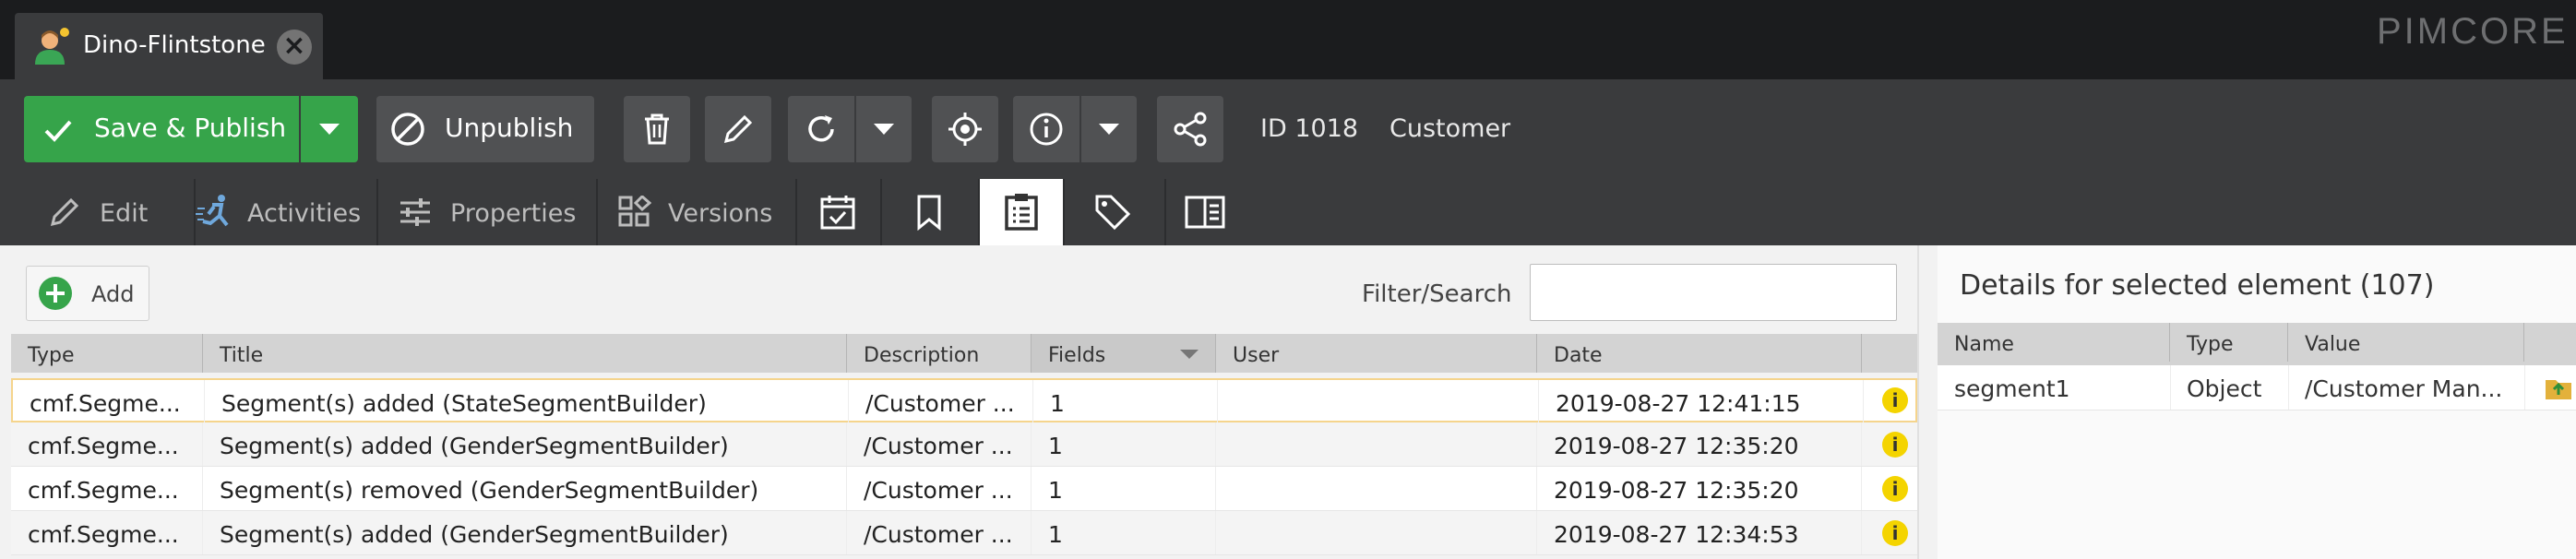  Describe the element at coordinates (1676, 534) in the screenshot. I see `cell-date: 2019-08-27 12:34:53` at that location.